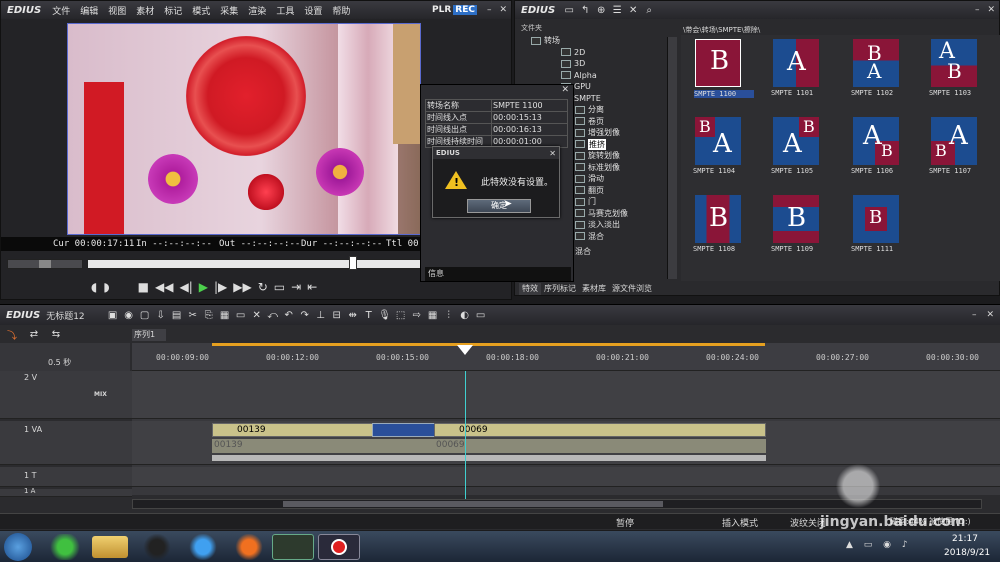 This screenshot has height=562, width=1000. I want to click on track-header-2v: 2 V MIX, so click(66, 395).